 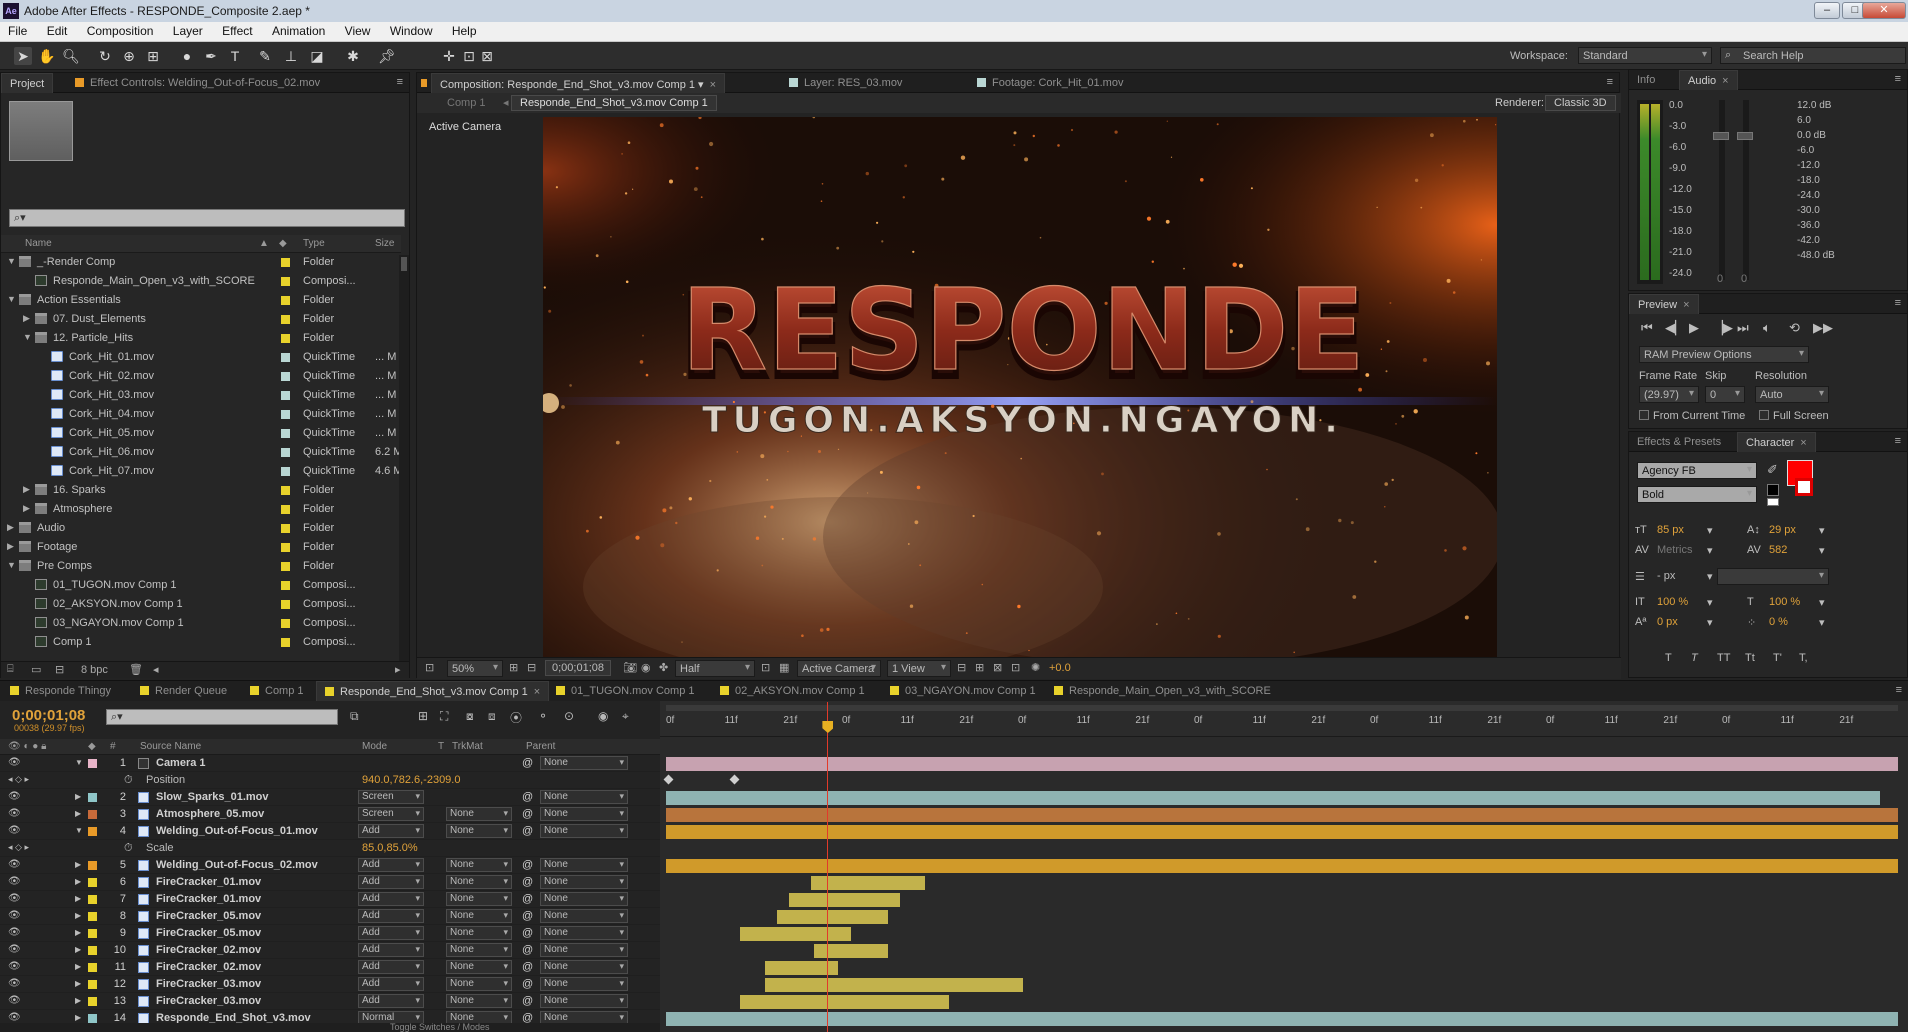 I want to click on motion-blur-icon: ⧈, so click(x=492, y=716).